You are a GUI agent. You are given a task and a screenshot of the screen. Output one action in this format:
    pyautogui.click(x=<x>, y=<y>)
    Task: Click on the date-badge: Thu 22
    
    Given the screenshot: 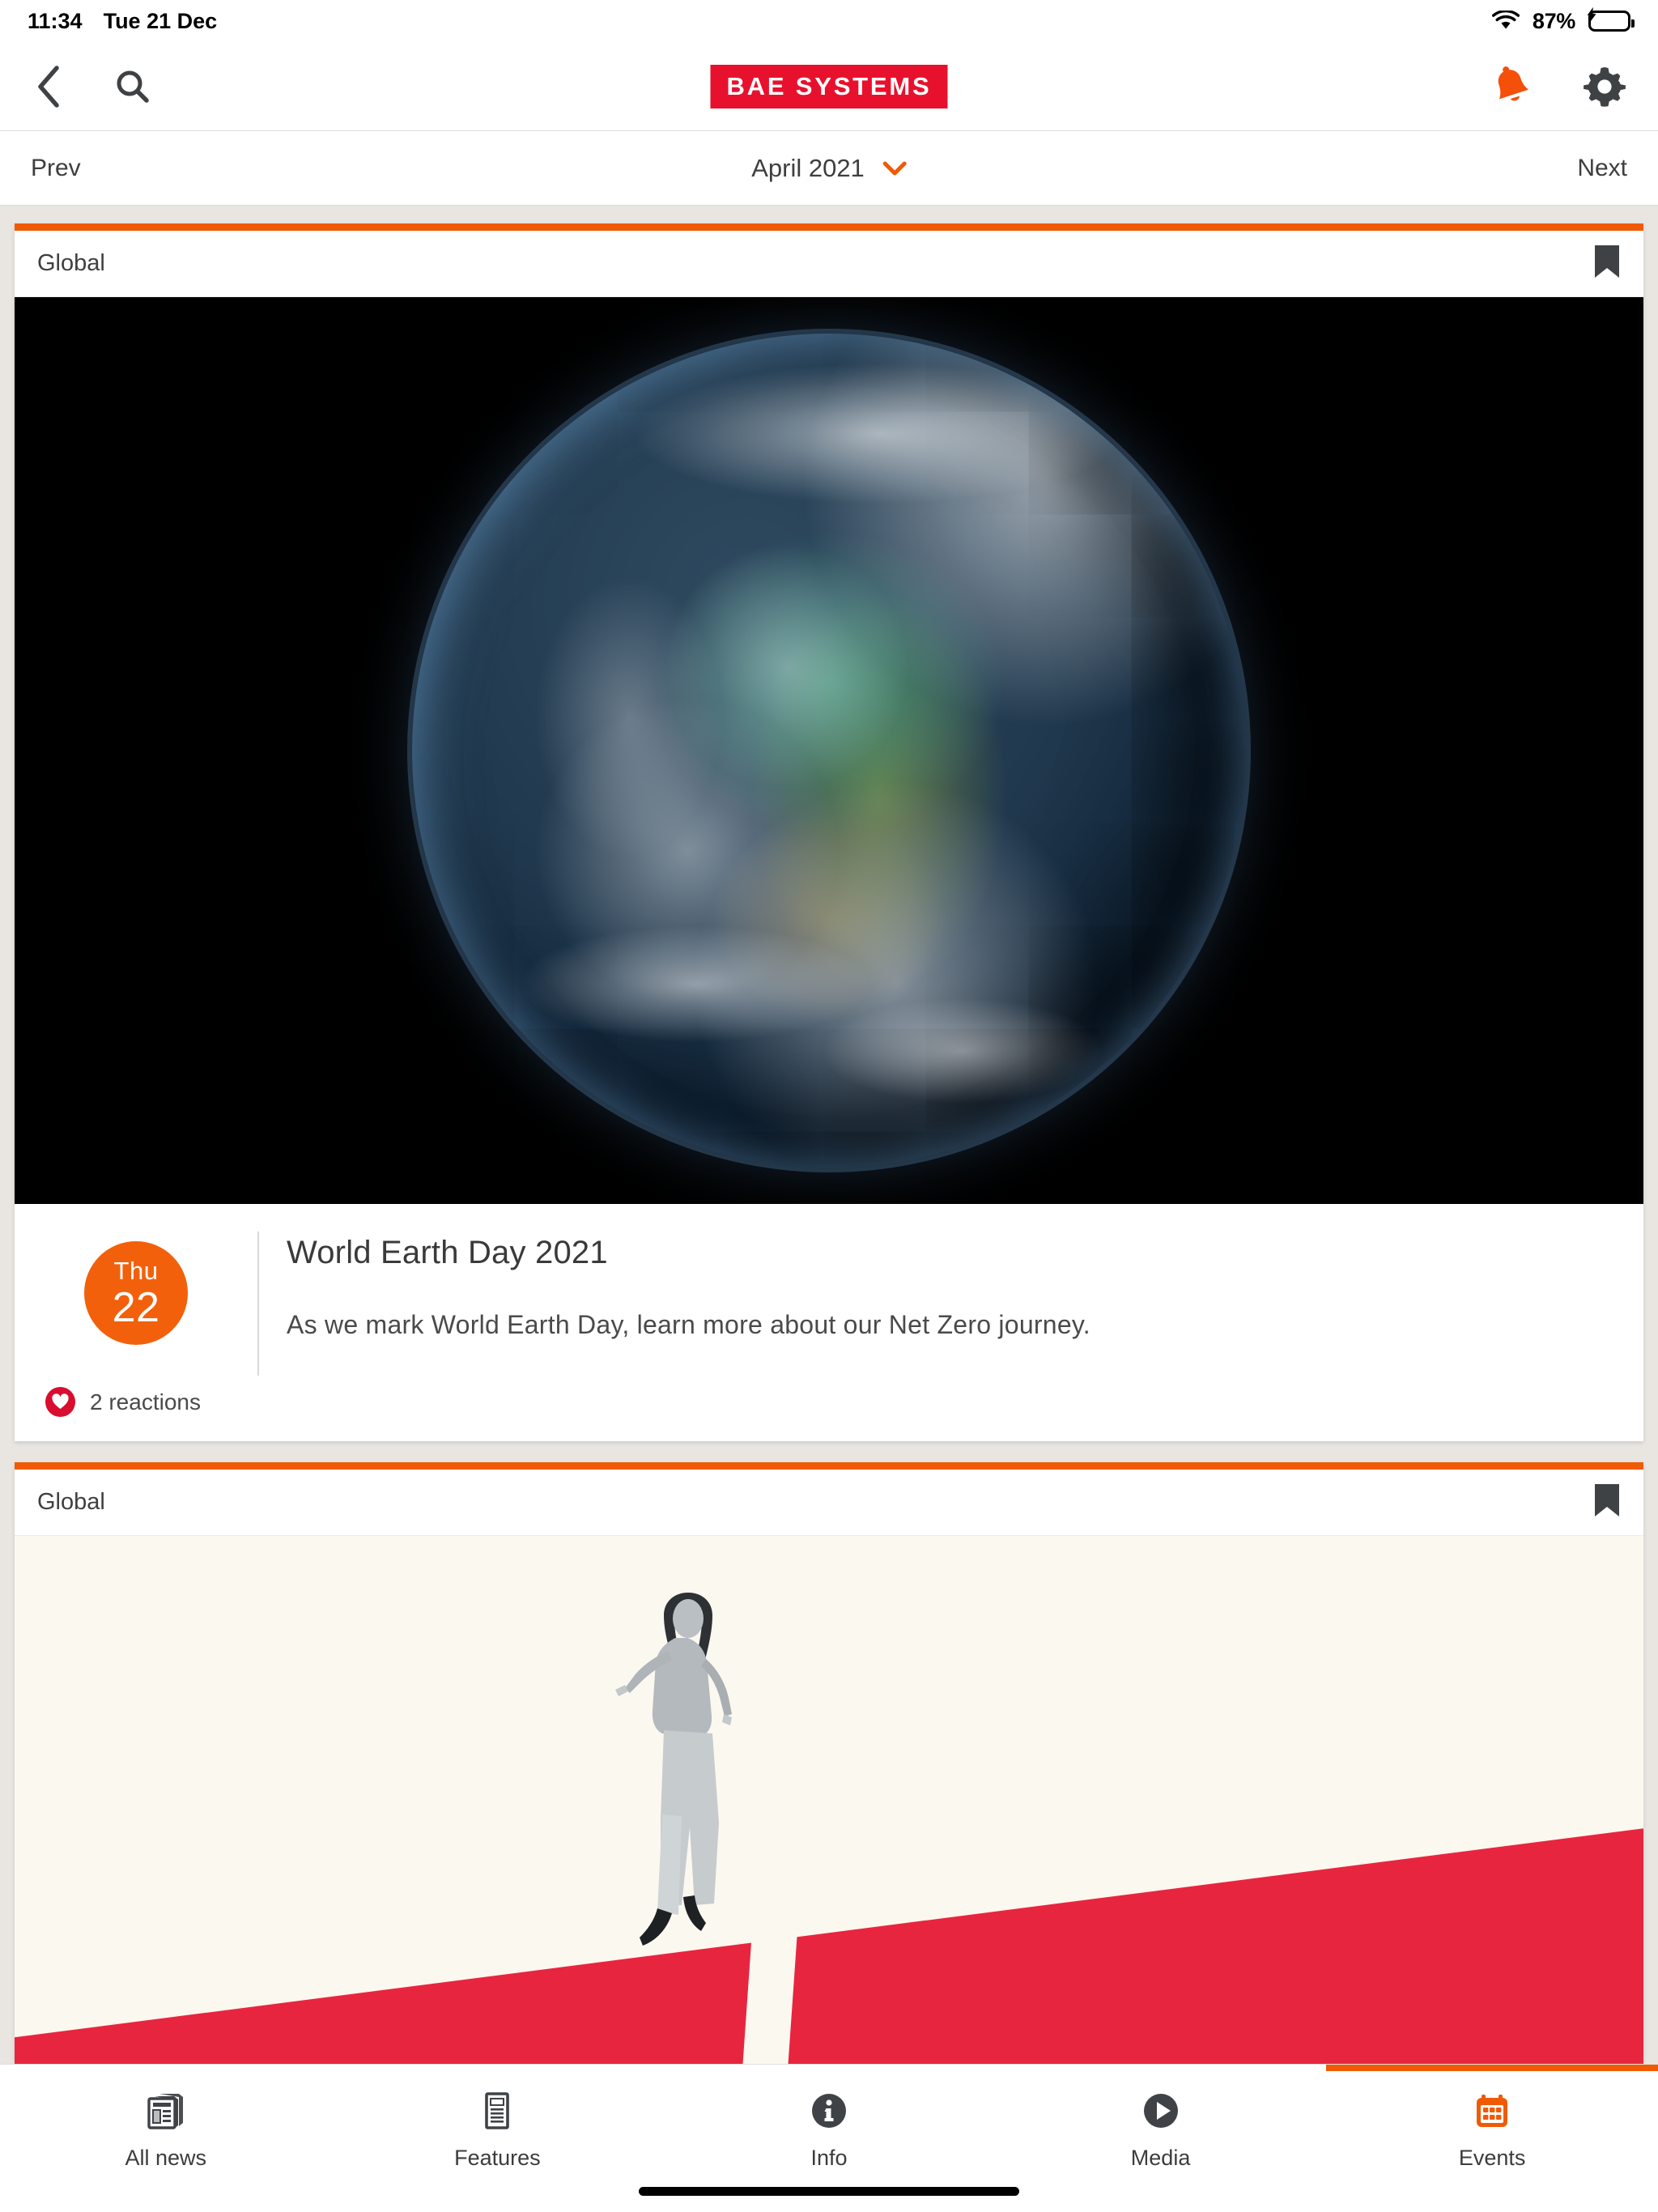 What is the action you would take?
    pyautogui.click(x=136, y=1293)
    